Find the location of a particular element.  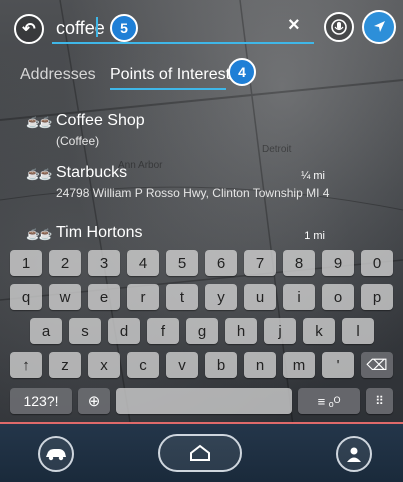

numbers-key: 123?! is located at coordinates (41, 401).